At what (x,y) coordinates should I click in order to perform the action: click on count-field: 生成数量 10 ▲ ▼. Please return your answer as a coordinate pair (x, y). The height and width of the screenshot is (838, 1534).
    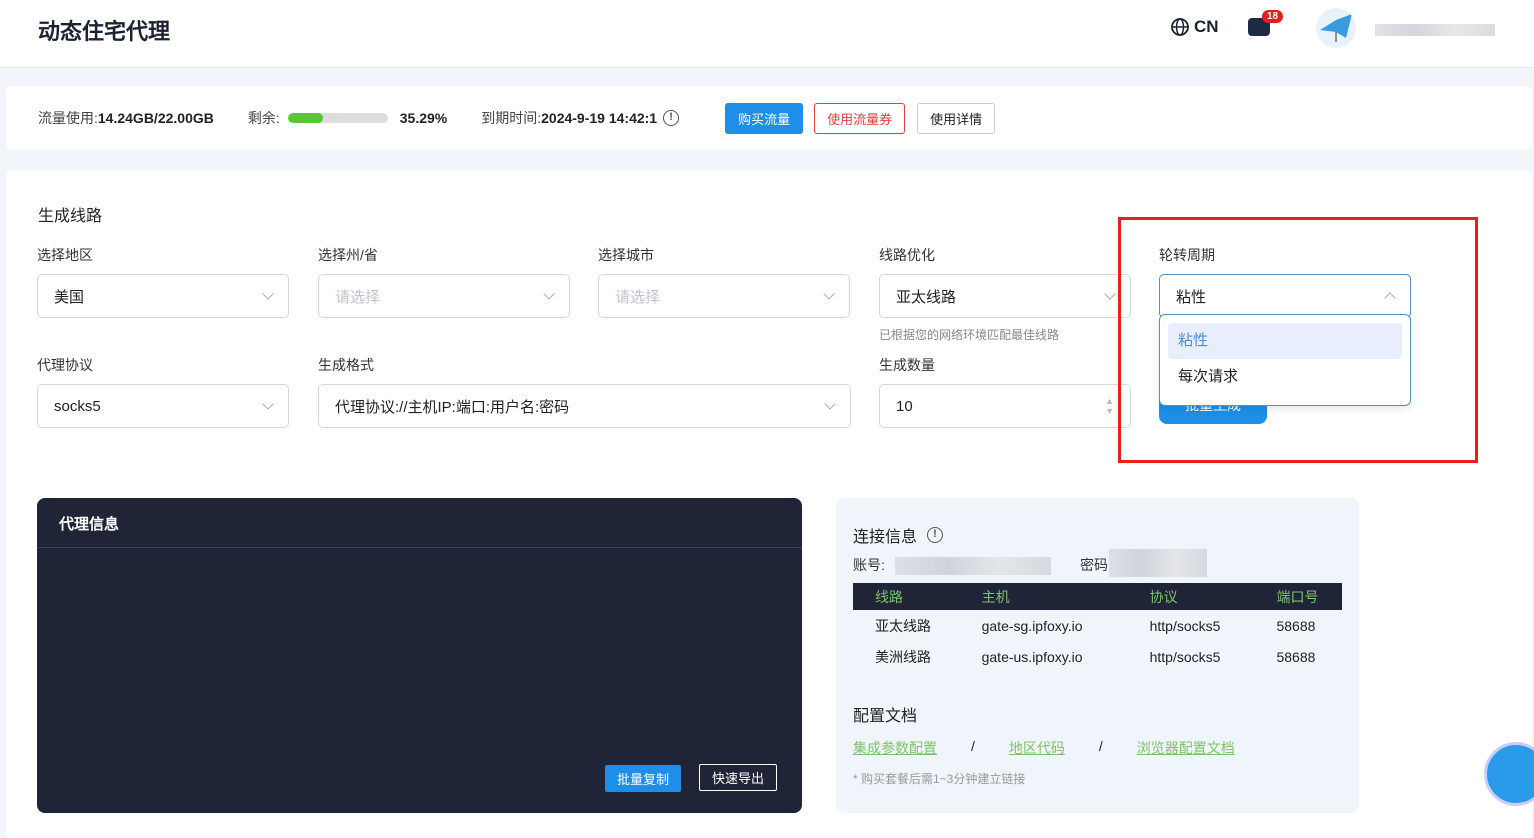
    Looking at the image, I should click on (1005, 391).